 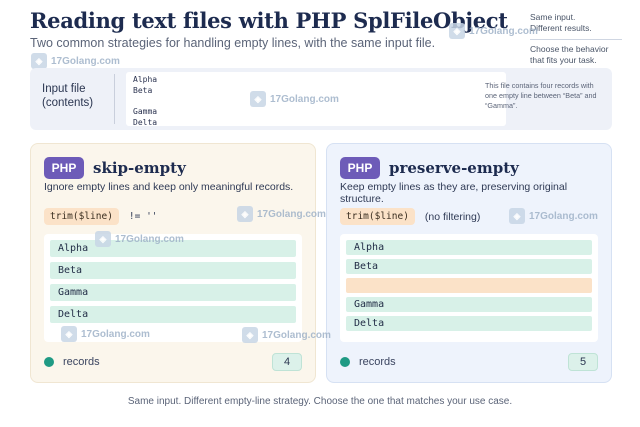 What do you see at coordinates (145, 112) in the screenshot?
I see `input-line: Gamma` at bounding box center [145, 112].